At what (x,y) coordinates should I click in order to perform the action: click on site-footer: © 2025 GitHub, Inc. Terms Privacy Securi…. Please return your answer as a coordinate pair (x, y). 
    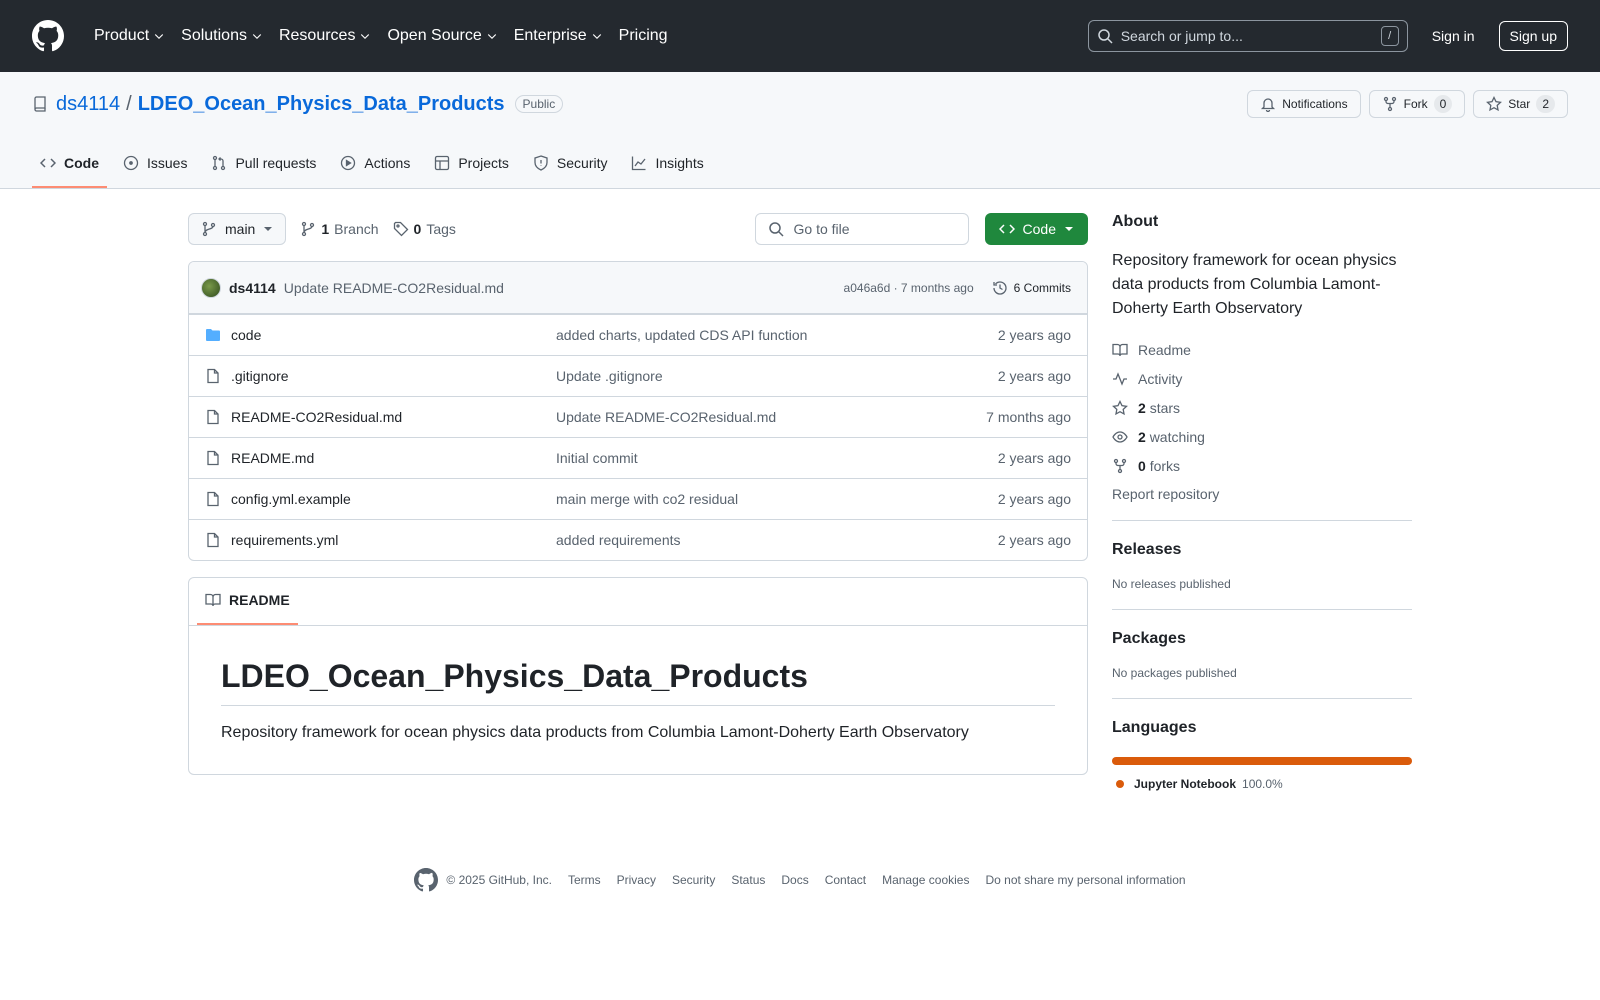
    Looking at the image, I should click on (800, 880).